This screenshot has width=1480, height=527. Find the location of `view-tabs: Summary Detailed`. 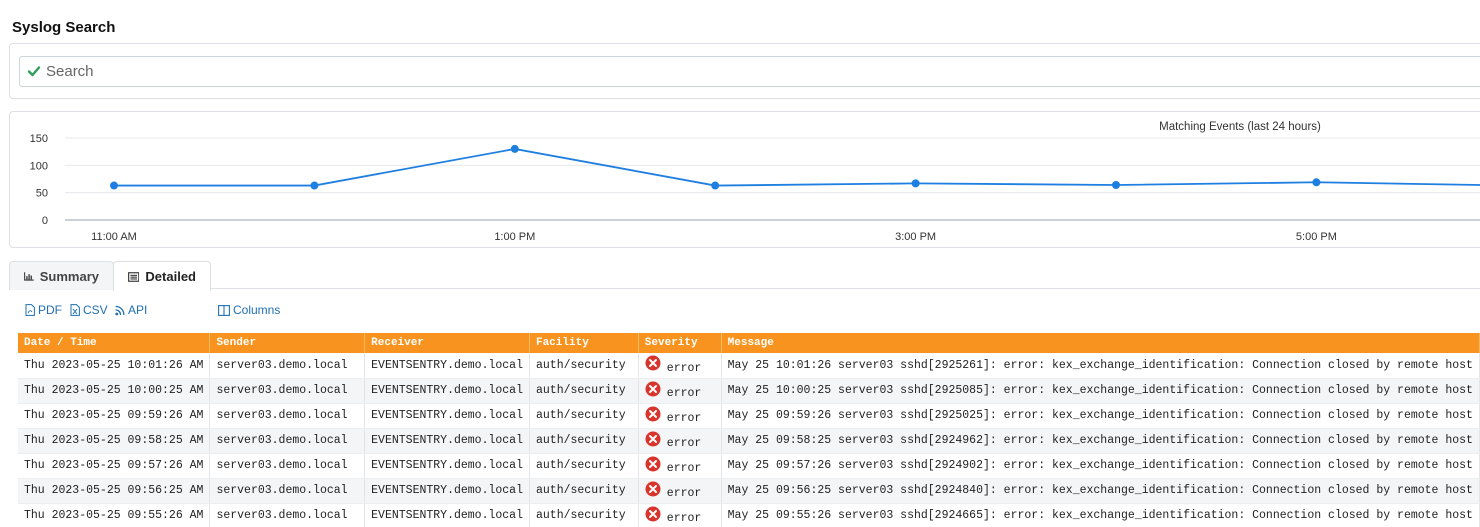

view-tabs: Summary Detailed is located at coordinates (744, 276).